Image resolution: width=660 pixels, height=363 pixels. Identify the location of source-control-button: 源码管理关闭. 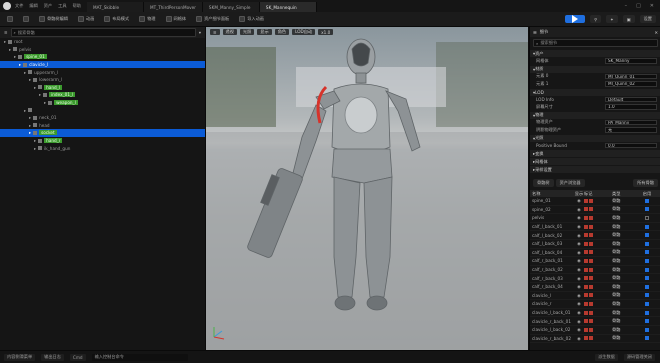
(639, 357).